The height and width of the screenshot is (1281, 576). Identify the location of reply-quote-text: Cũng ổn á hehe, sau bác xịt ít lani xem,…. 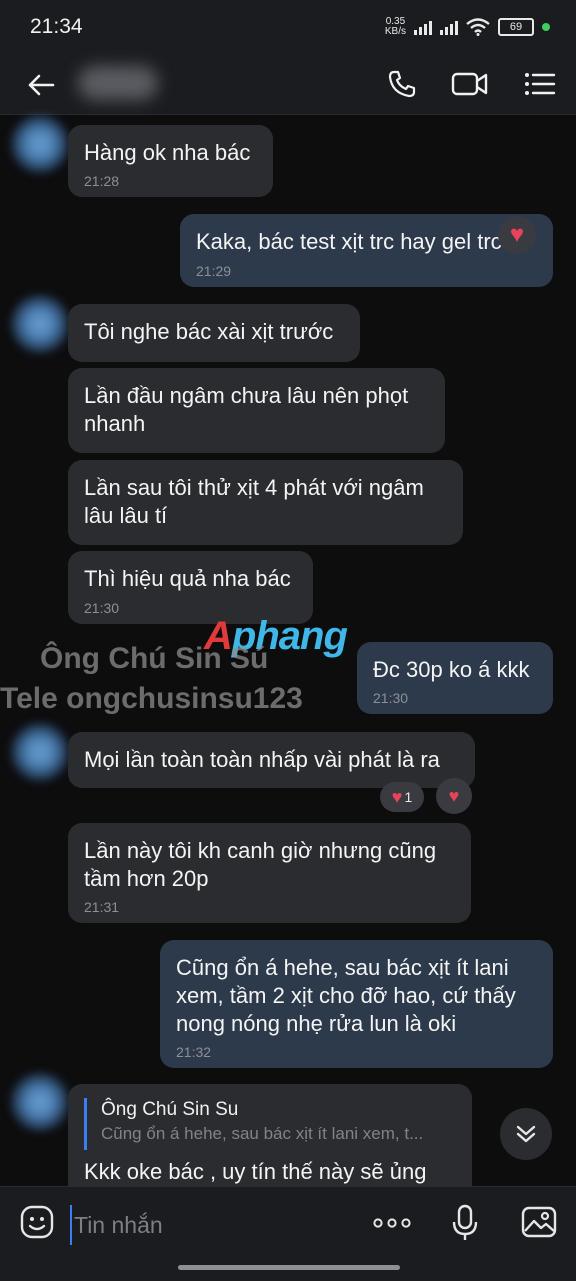
(262, 1133).